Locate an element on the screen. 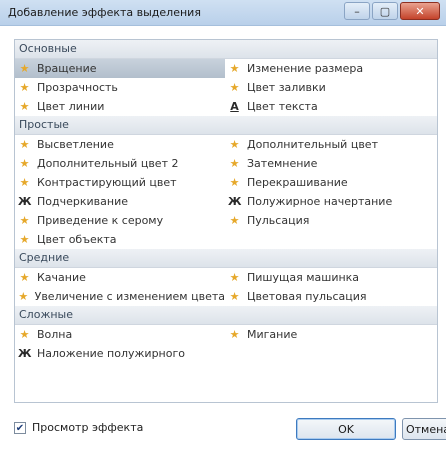 The width and height of the screenshot is (446, 450). effect-item: ★ Пульсация is located at coordinates (330, 220).